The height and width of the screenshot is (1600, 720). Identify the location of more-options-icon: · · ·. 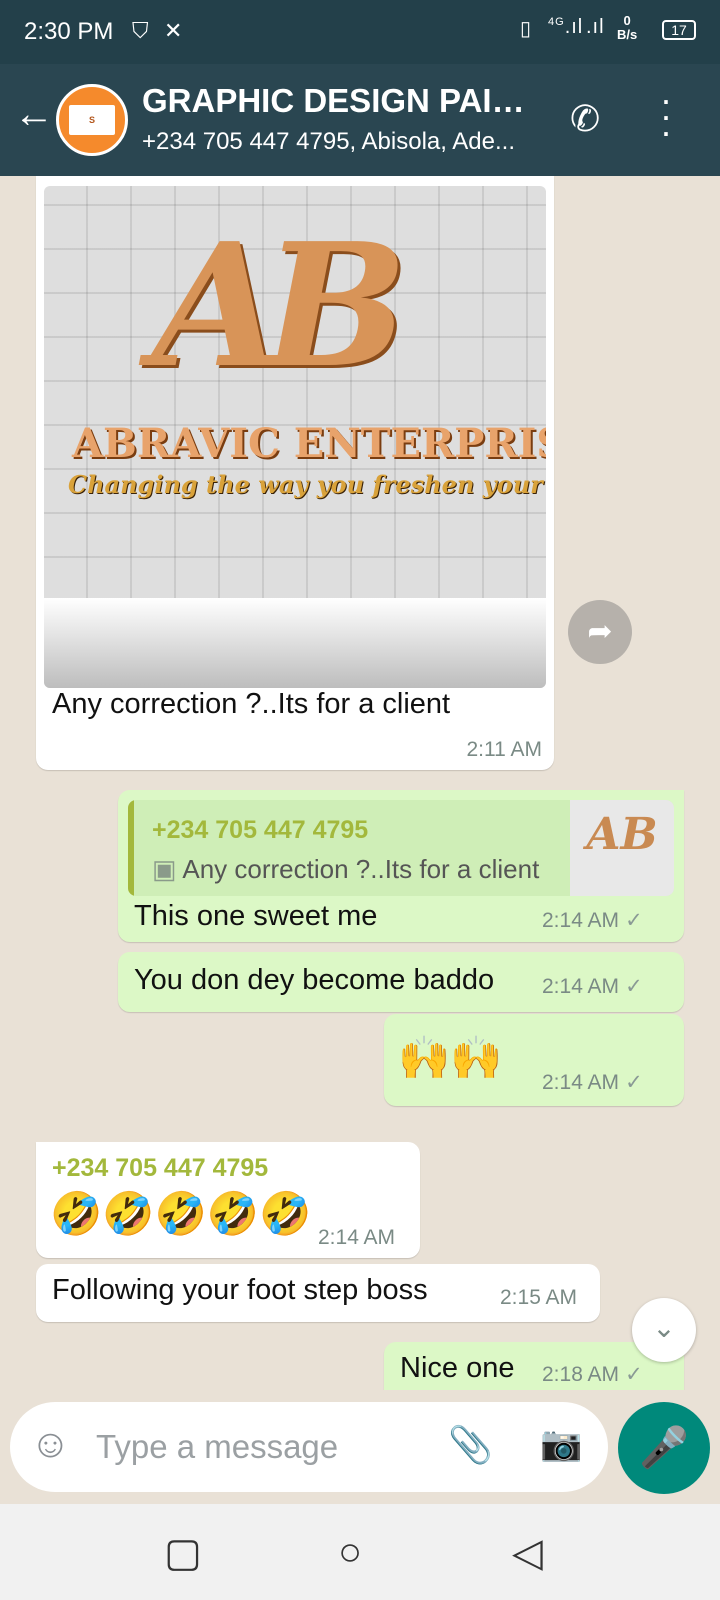
(666, 116).